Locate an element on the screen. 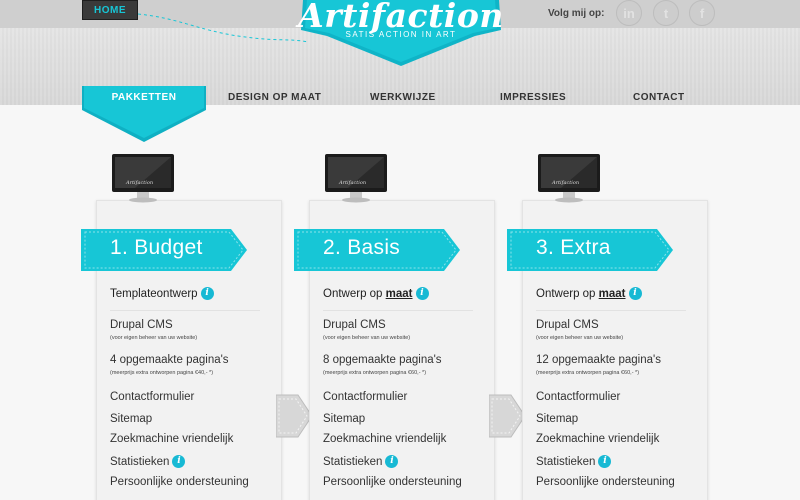  twitter-glyph: t is located at coordinates (666, 13).